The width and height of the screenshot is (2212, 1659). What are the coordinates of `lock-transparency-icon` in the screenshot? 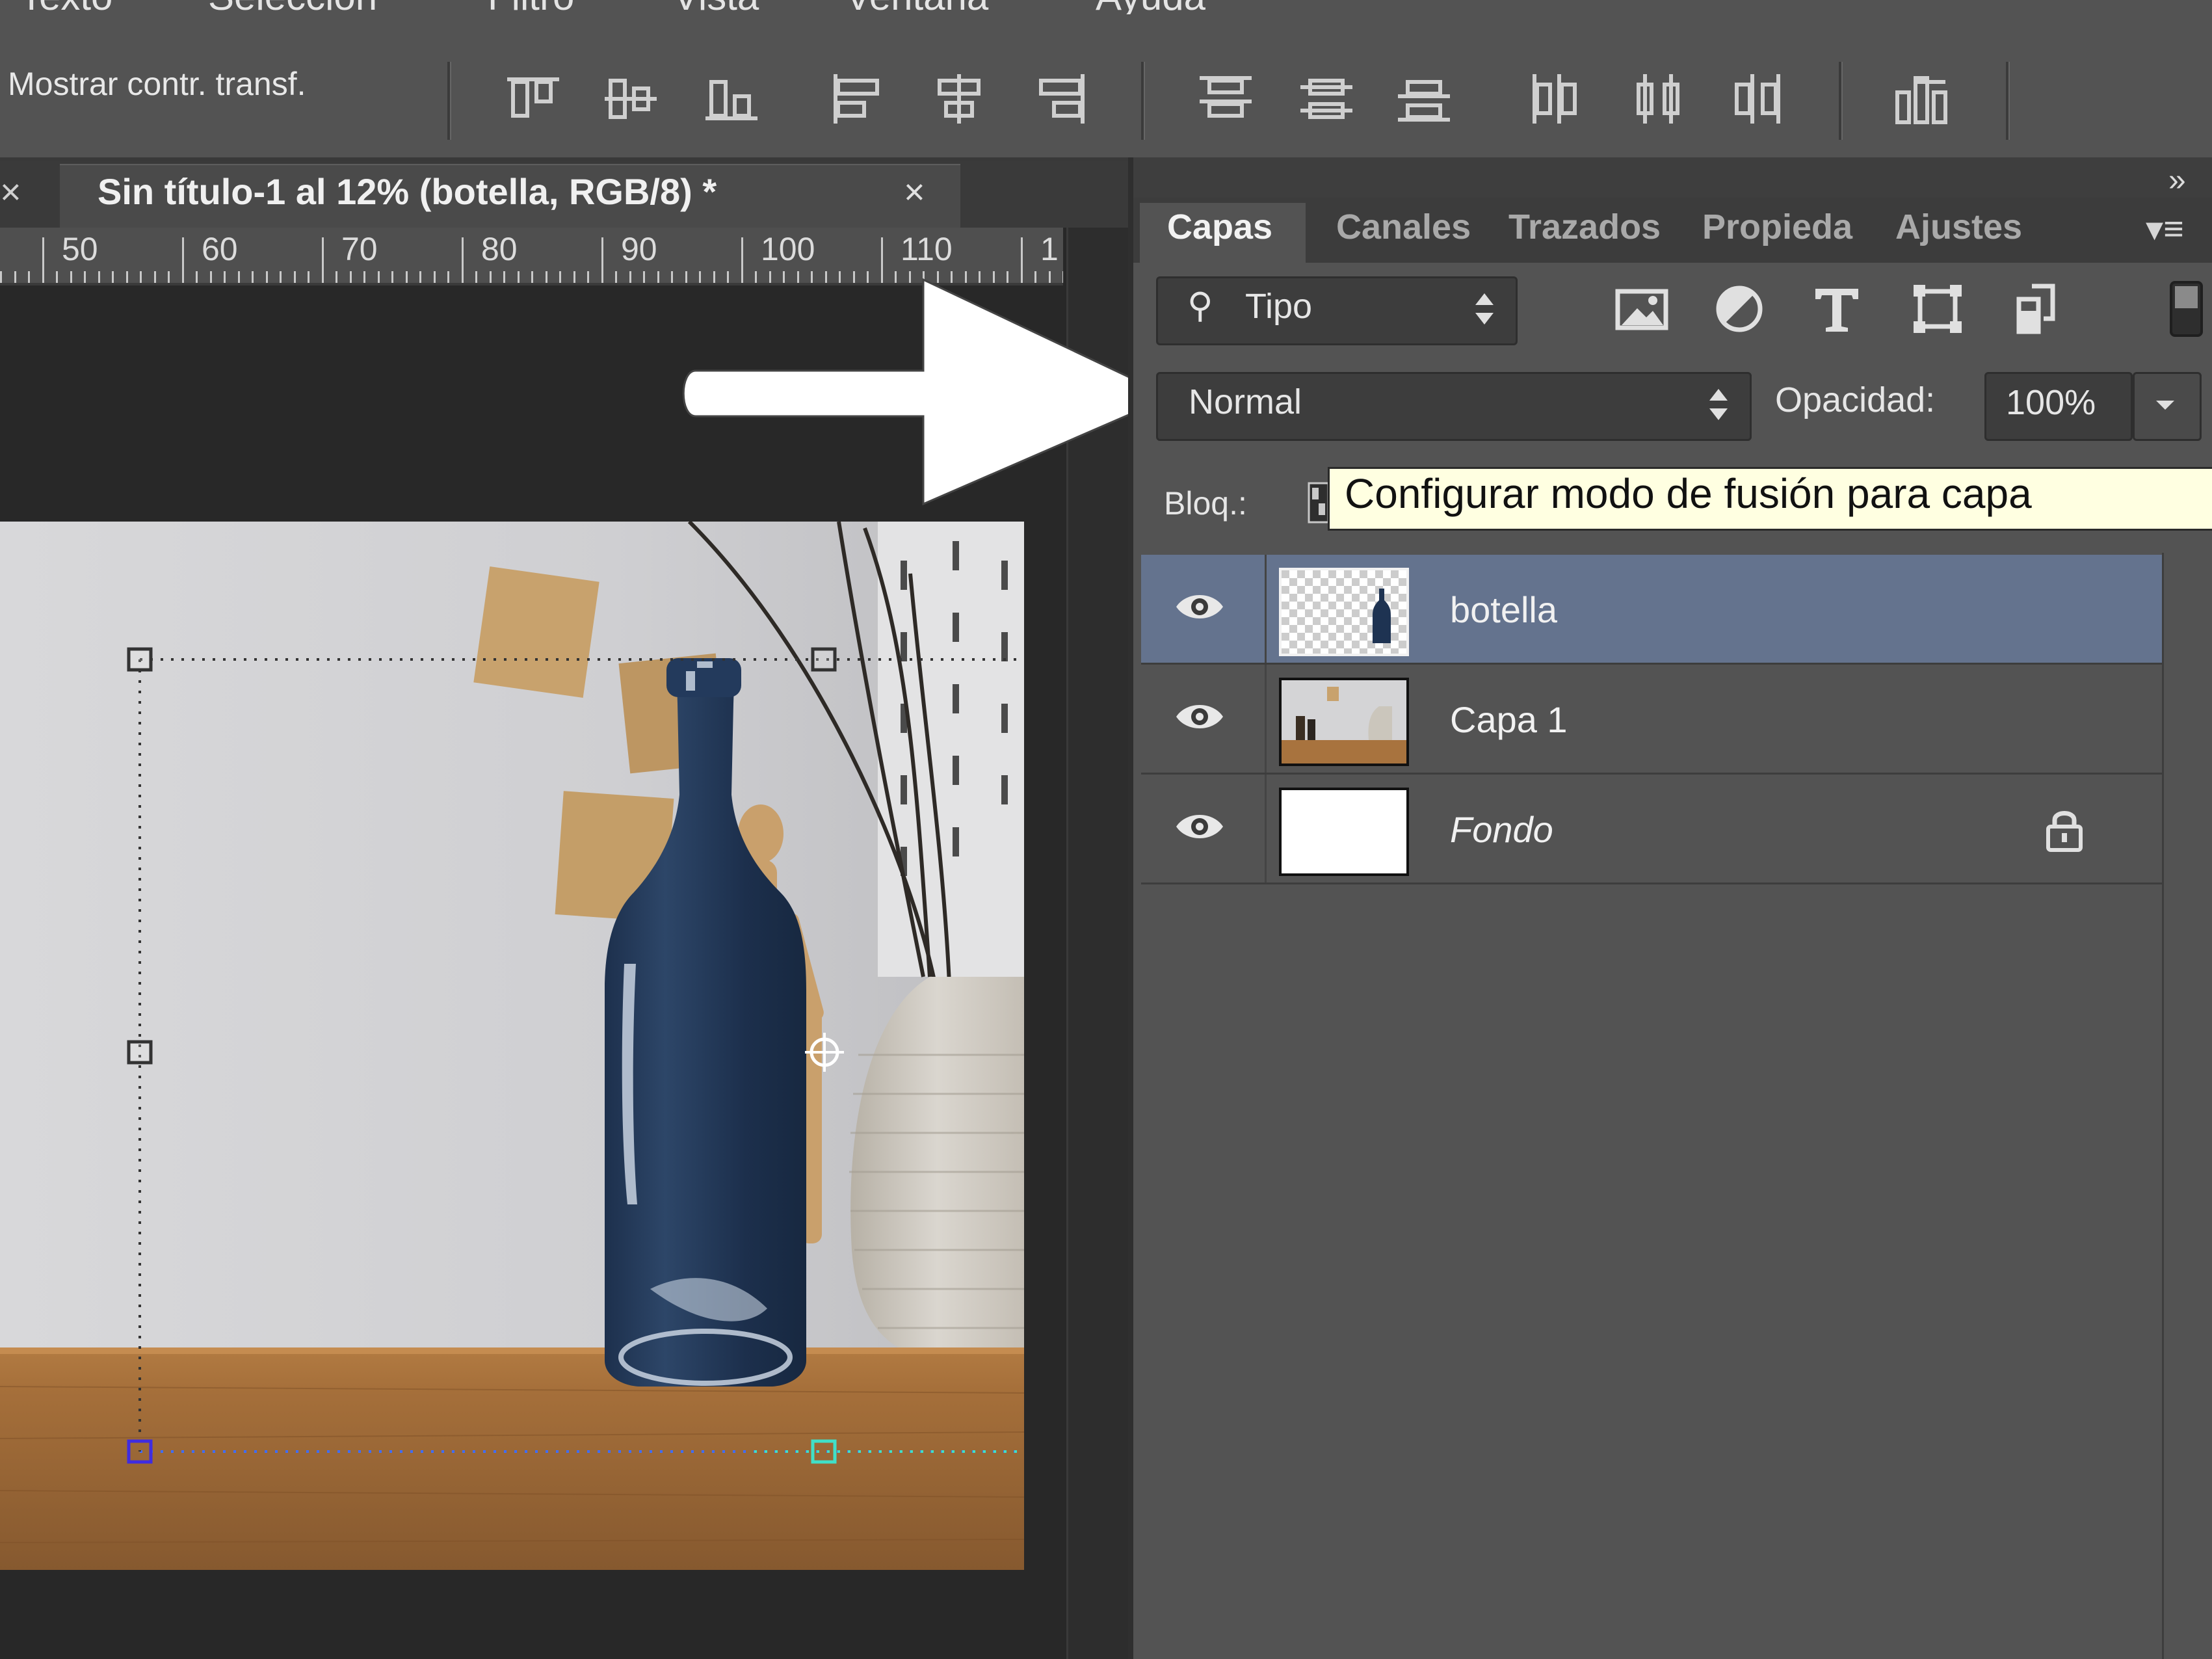 It's located at (1318, 502).